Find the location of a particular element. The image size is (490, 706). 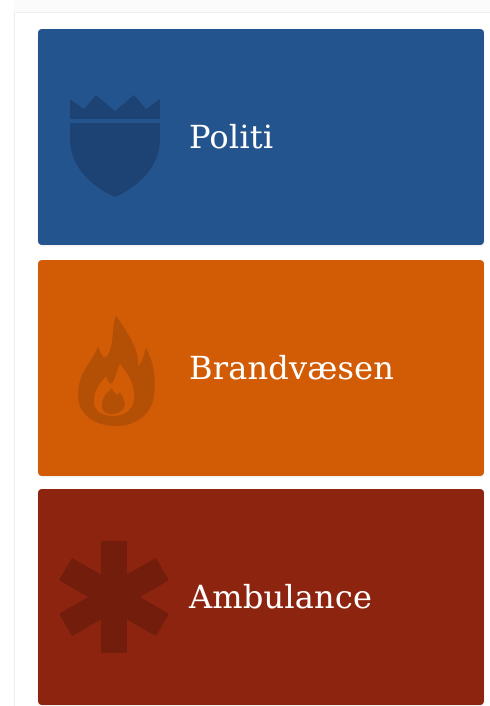

star-of-life-icon is located at coordinates (114, 597).